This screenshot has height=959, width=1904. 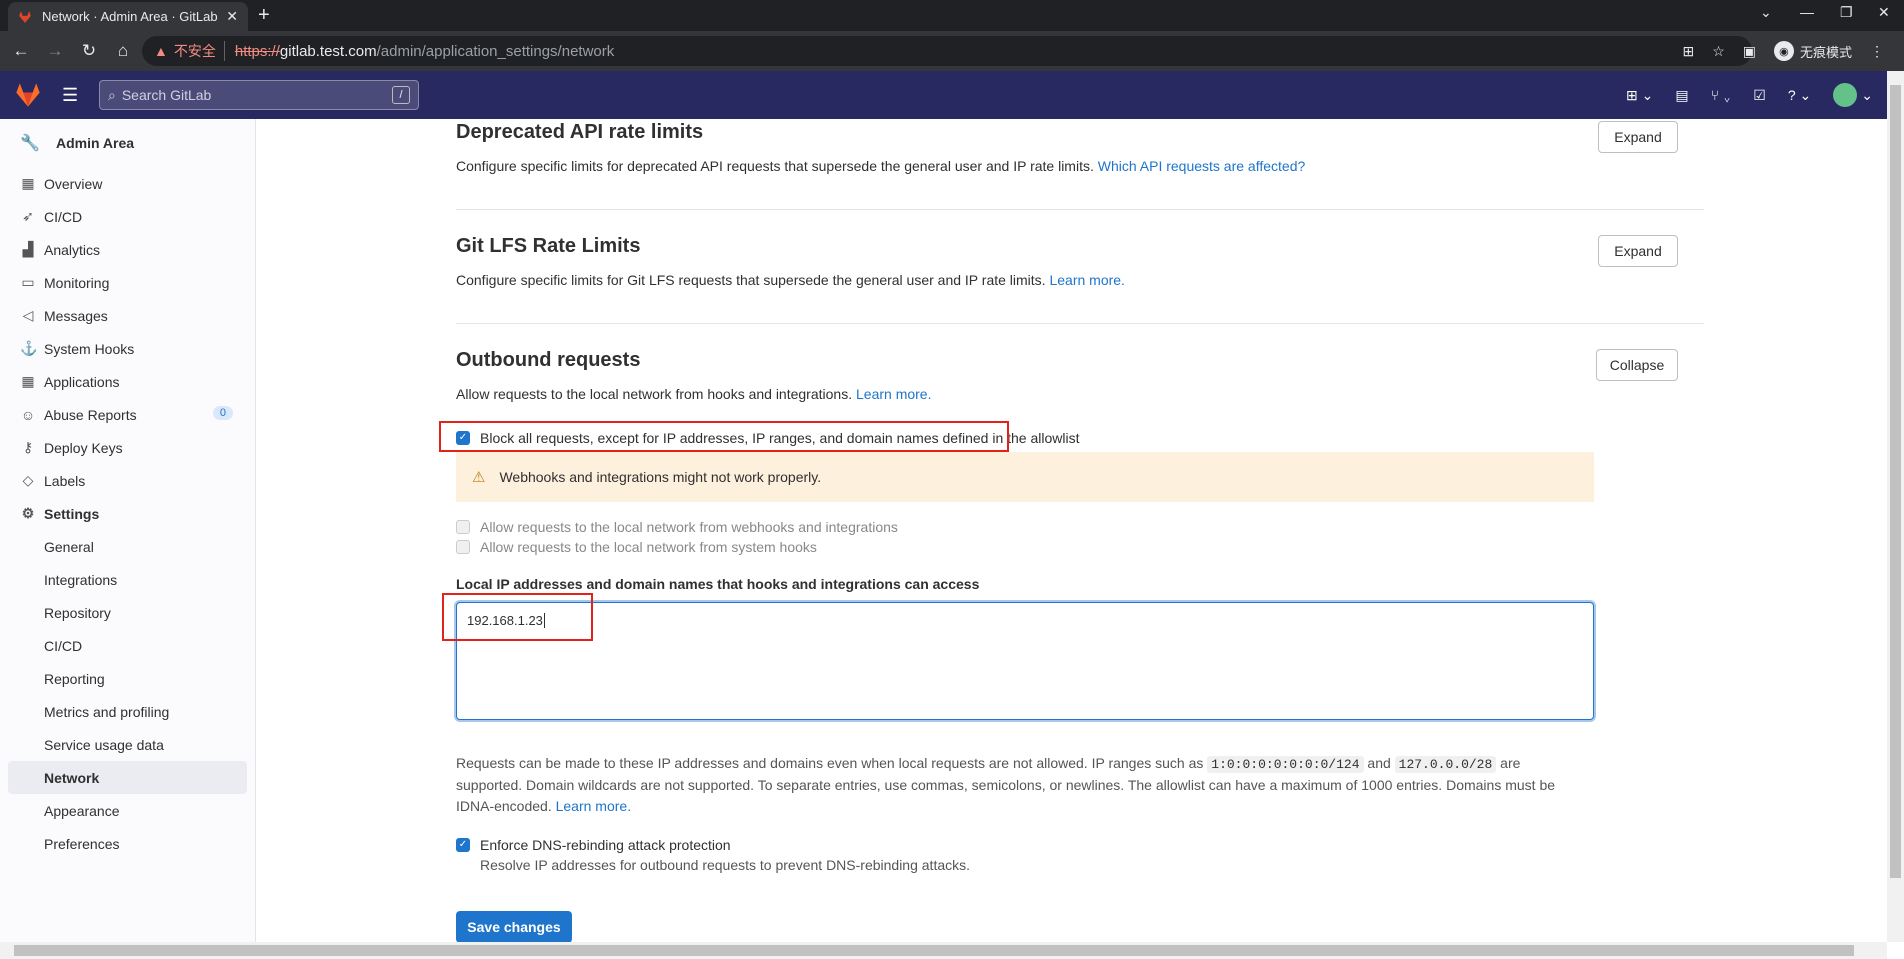 What do you see at coordinates (83, 447) in the screenshot?
I see `sidebar-item-label: Deploy Keys` at bounding box center [83, 447].